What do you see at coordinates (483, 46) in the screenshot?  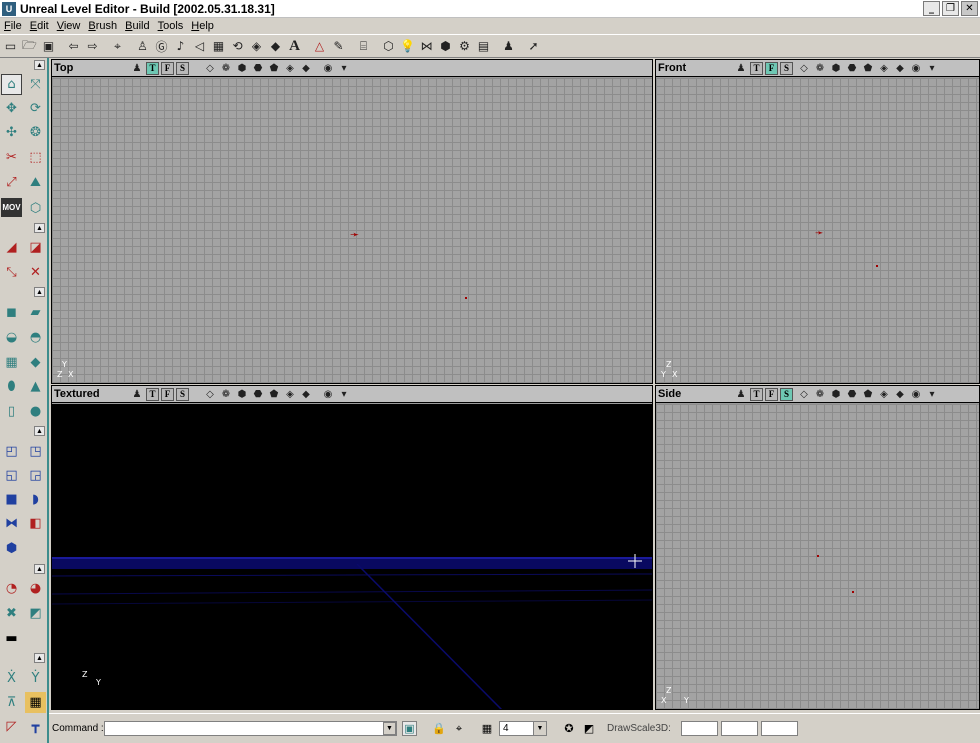 I see `rebuild-icon: ▤` at bounding box center [483, 46].